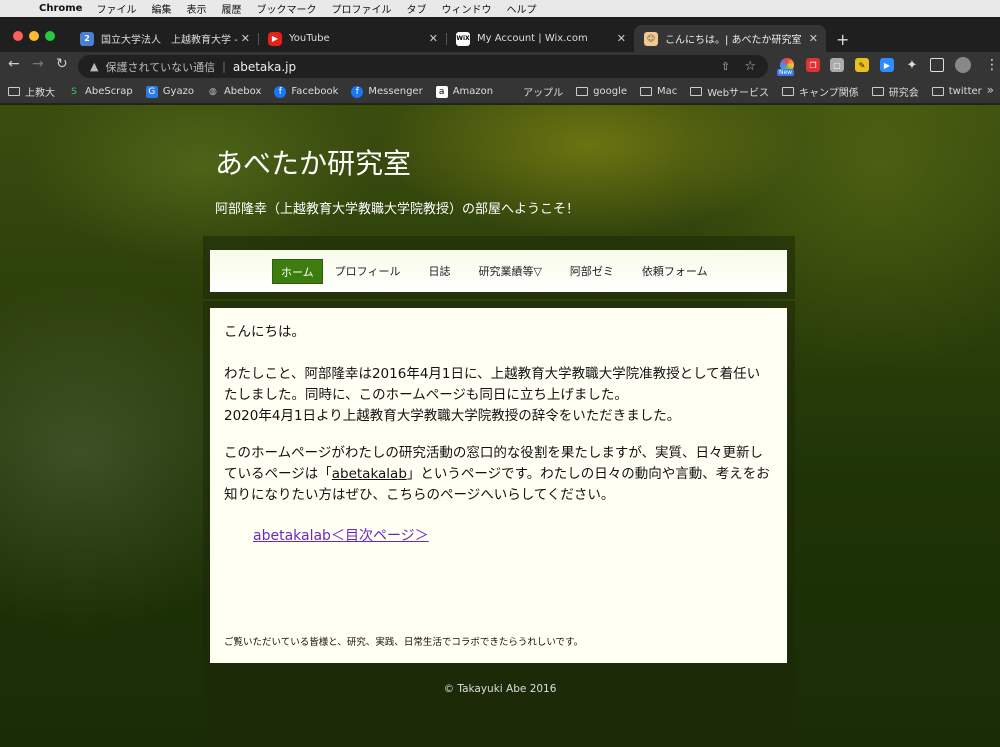 This screenshot has width=1000, height=747. What do you see at coordinates (231, 8) in the screenshot?
I see `menu-history: 履歴` at bounding box center [231, 8].